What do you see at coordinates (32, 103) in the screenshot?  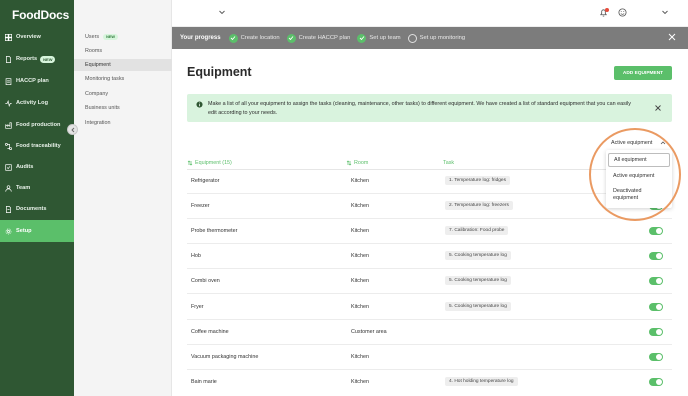 I see `sidebar-item-label: Activity Log` at bounding box center [32, 103].